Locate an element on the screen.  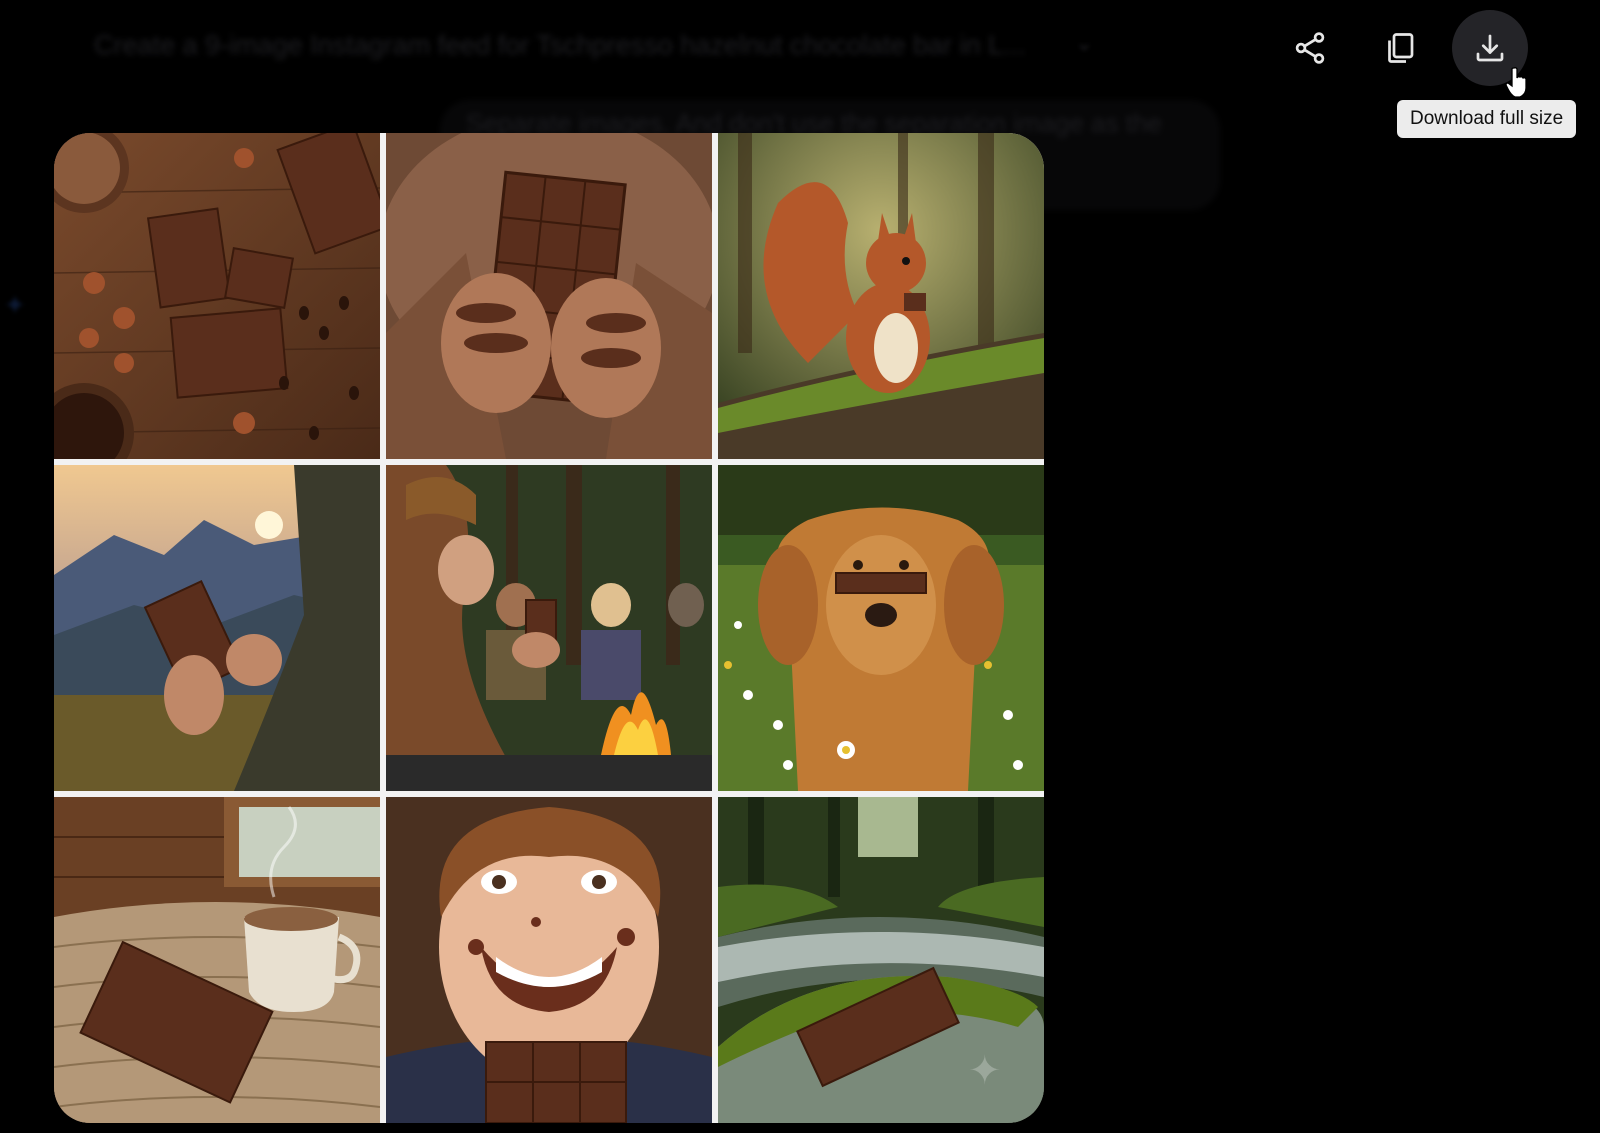
grid-image-campfire is located at coordinates (549, 628).